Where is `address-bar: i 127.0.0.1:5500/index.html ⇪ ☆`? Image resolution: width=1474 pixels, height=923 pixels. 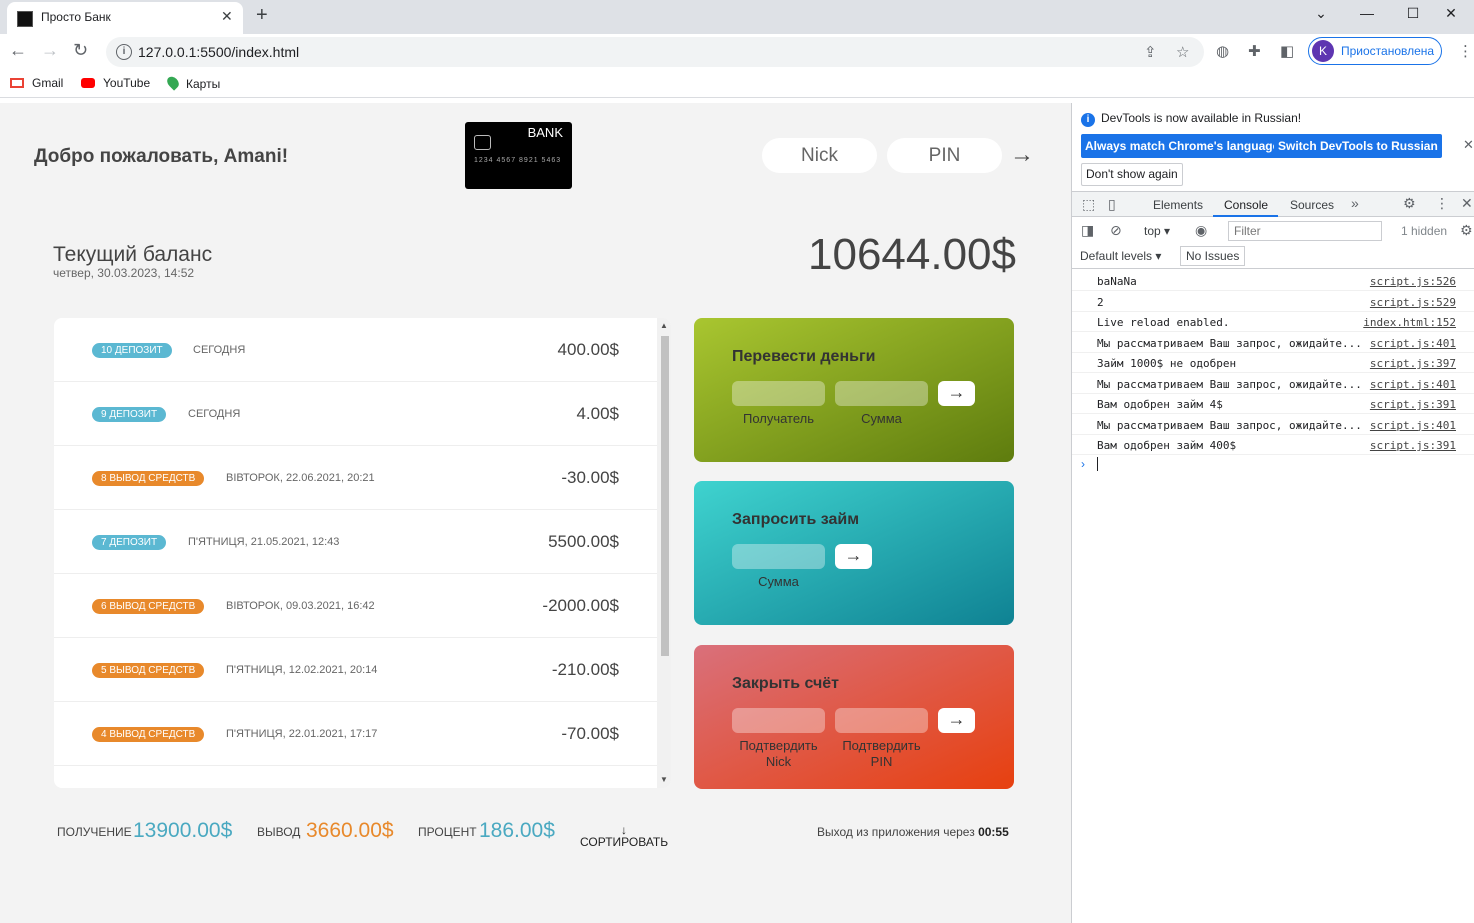 address-bar: i 127.0.0.1:5500/index.html ⇪ ☆ is located at coordinates (655, 52).